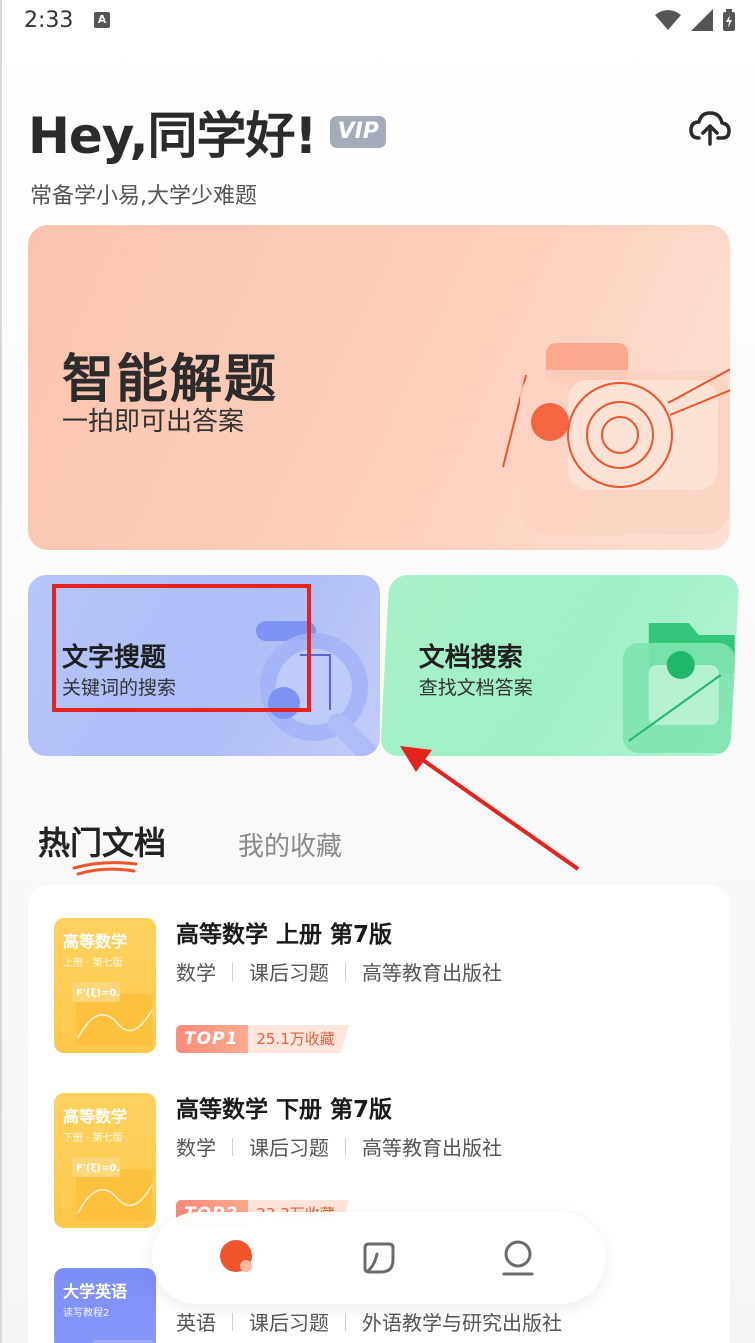 Image resolution: width=755 pixels, height=1343 pixels. What do you see at coordinates (172, 136) in the screenshot?
I see `greeting-title: Hey,同学好!` at bounding box center [172, 136].